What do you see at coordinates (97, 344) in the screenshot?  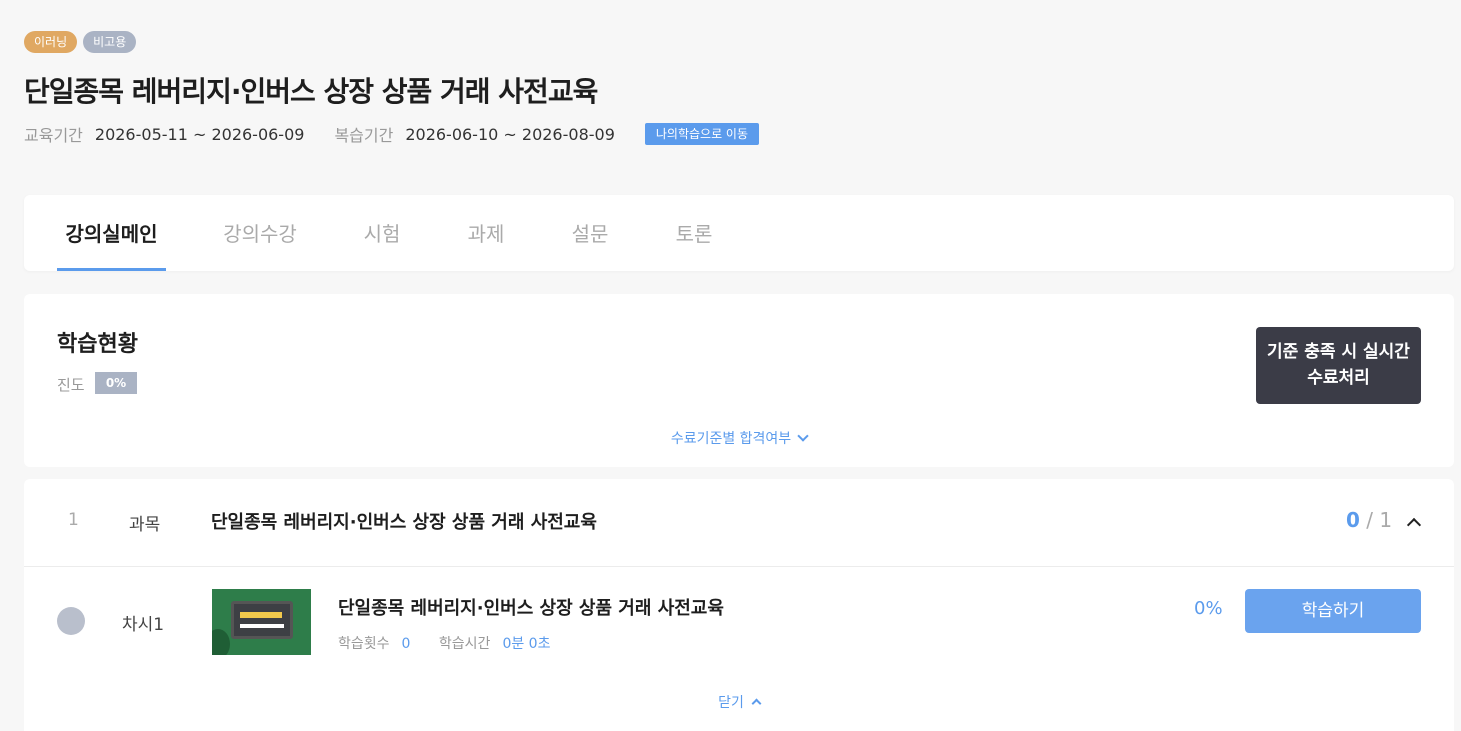 I see `learning-status-title: 학습현황` at bounding box center [97, 344].